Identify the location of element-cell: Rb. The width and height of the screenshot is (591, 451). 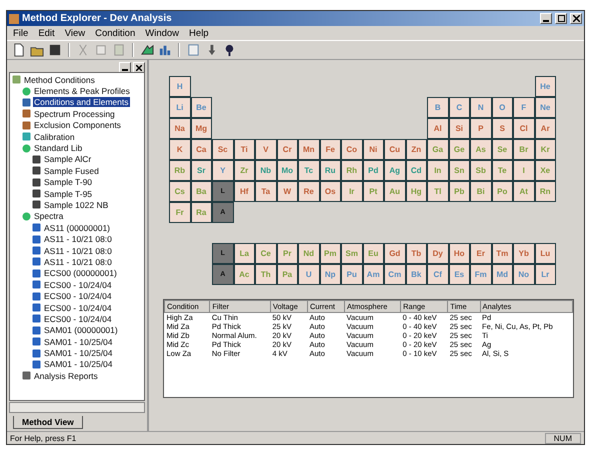
(179, 170).